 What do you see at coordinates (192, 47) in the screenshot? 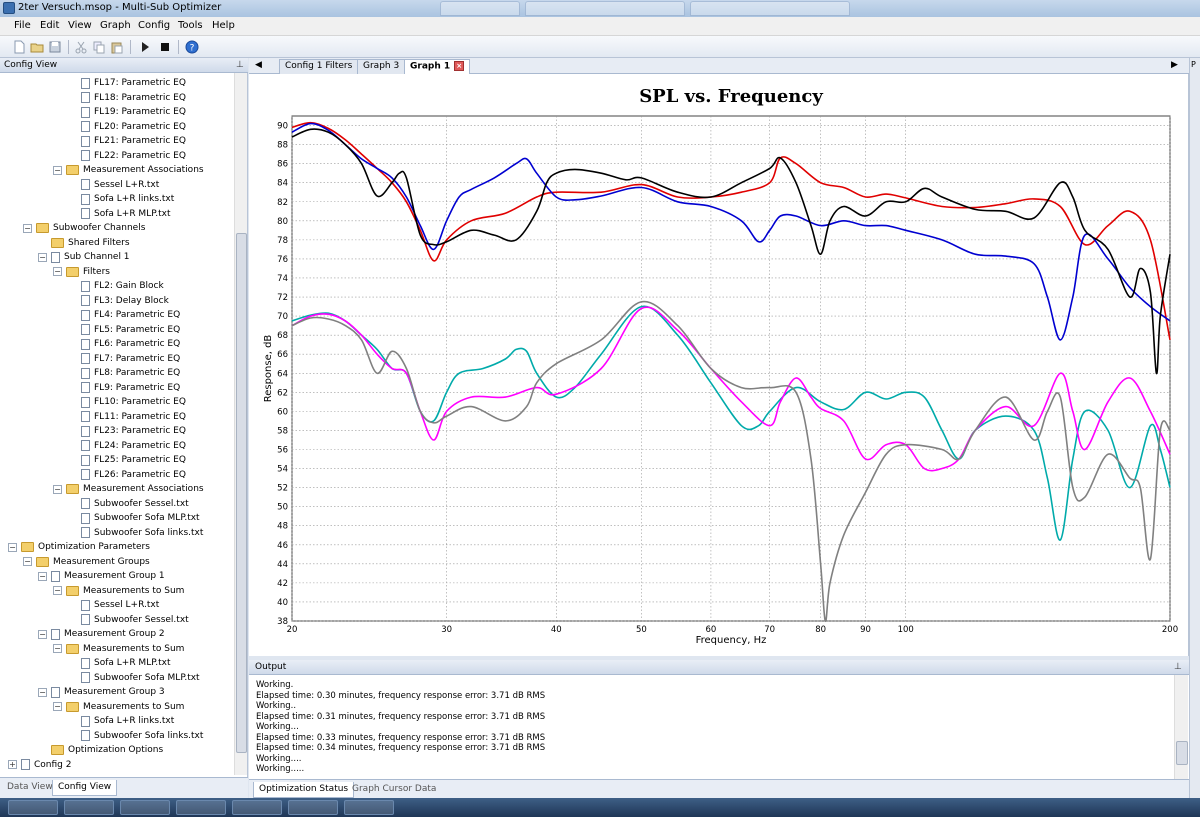
I see `help-icon: ?` at bounding box center [192, 47].